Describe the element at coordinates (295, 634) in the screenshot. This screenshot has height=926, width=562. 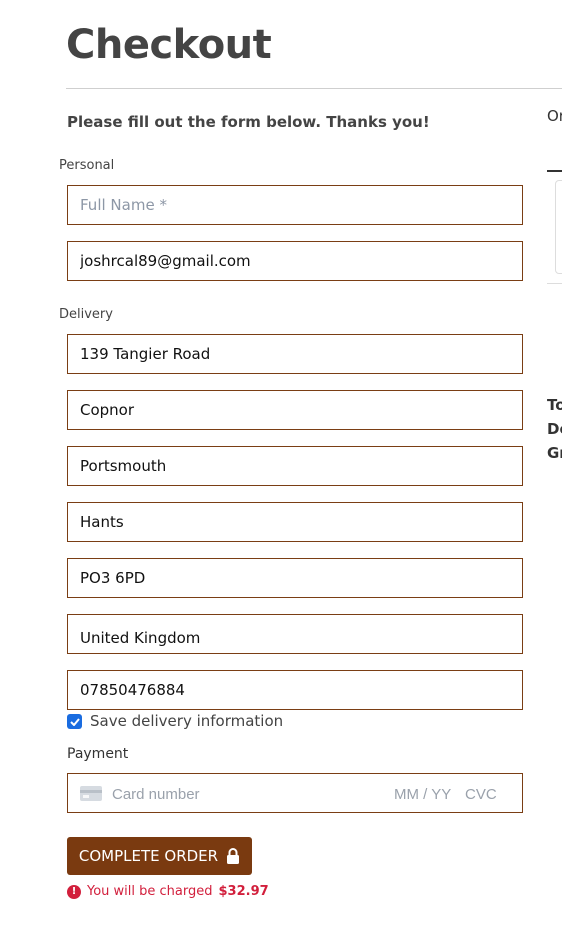
I see `country-select: United Kingdom` at that location.